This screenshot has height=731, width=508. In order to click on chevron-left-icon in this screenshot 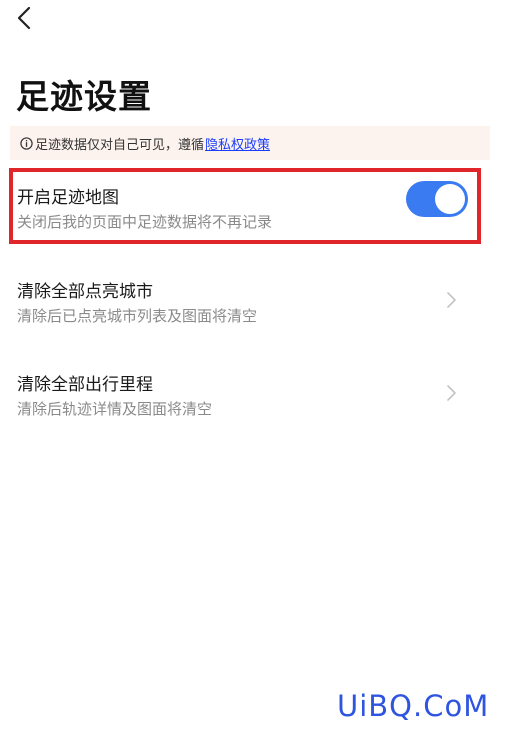, I will do `click(24, 18)`.